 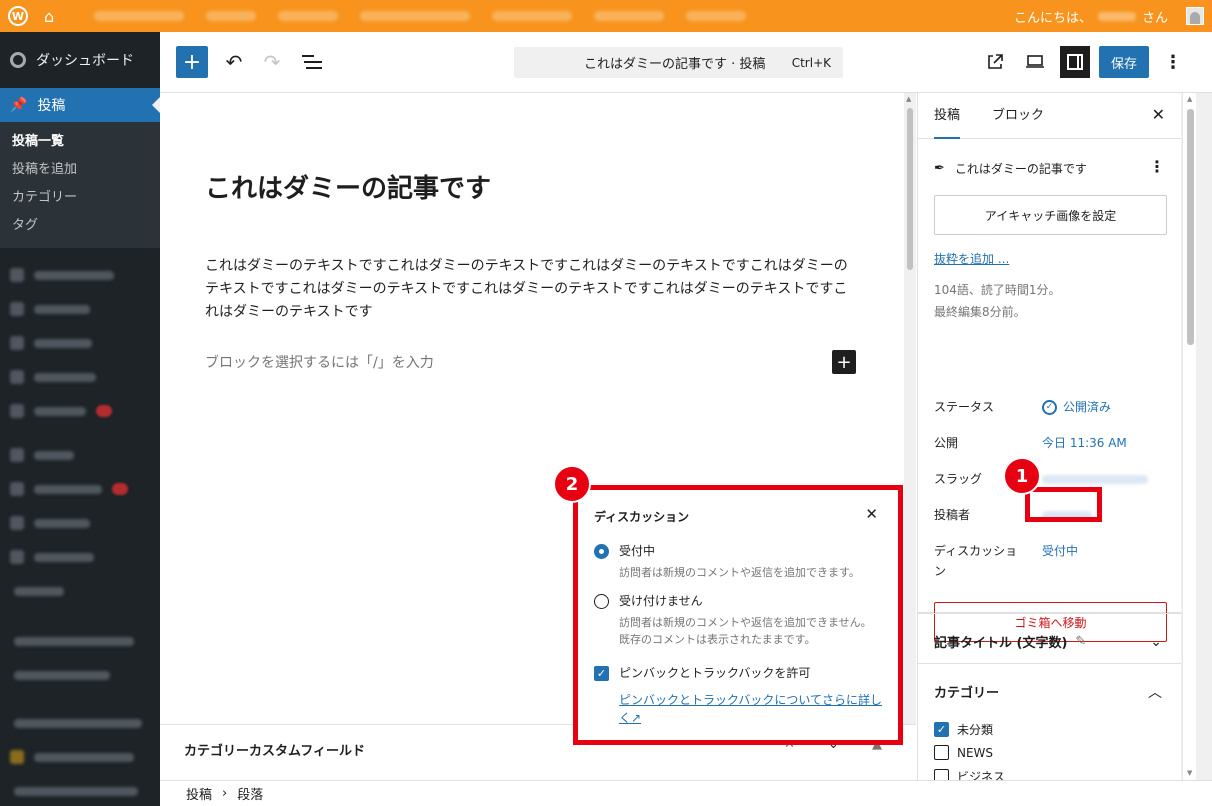 I want to click on pin-icon: 📌, so click(x=19, y=105).